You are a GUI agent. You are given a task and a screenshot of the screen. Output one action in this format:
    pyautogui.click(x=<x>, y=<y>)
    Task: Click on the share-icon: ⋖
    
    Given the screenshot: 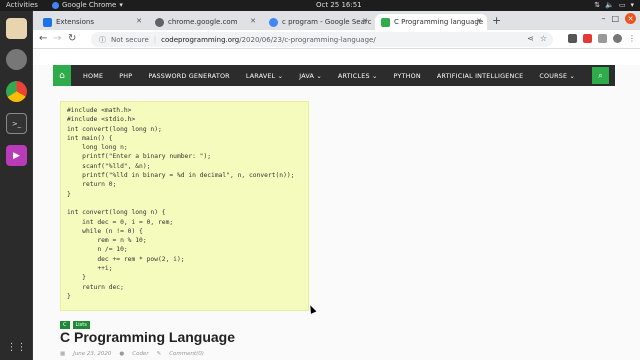 What is the action you would take?
    pyautogui.click(x=530, y=38)
    